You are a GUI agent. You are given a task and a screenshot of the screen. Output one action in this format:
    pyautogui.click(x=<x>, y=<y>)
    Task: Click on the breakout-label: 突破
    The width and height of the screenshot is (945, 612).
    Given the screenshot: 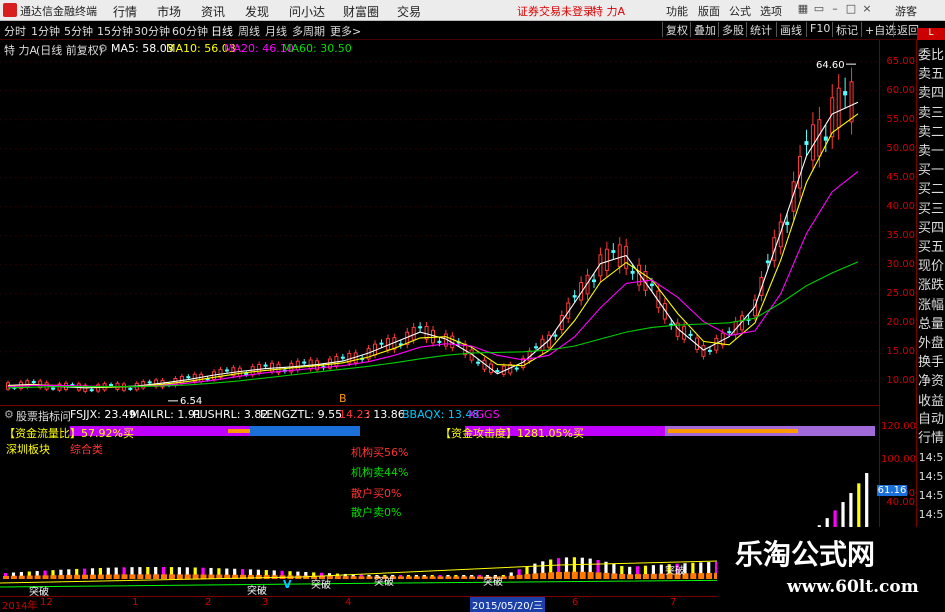 What is the action you would take?
    pyautogui.click(x=39, y=592)
    